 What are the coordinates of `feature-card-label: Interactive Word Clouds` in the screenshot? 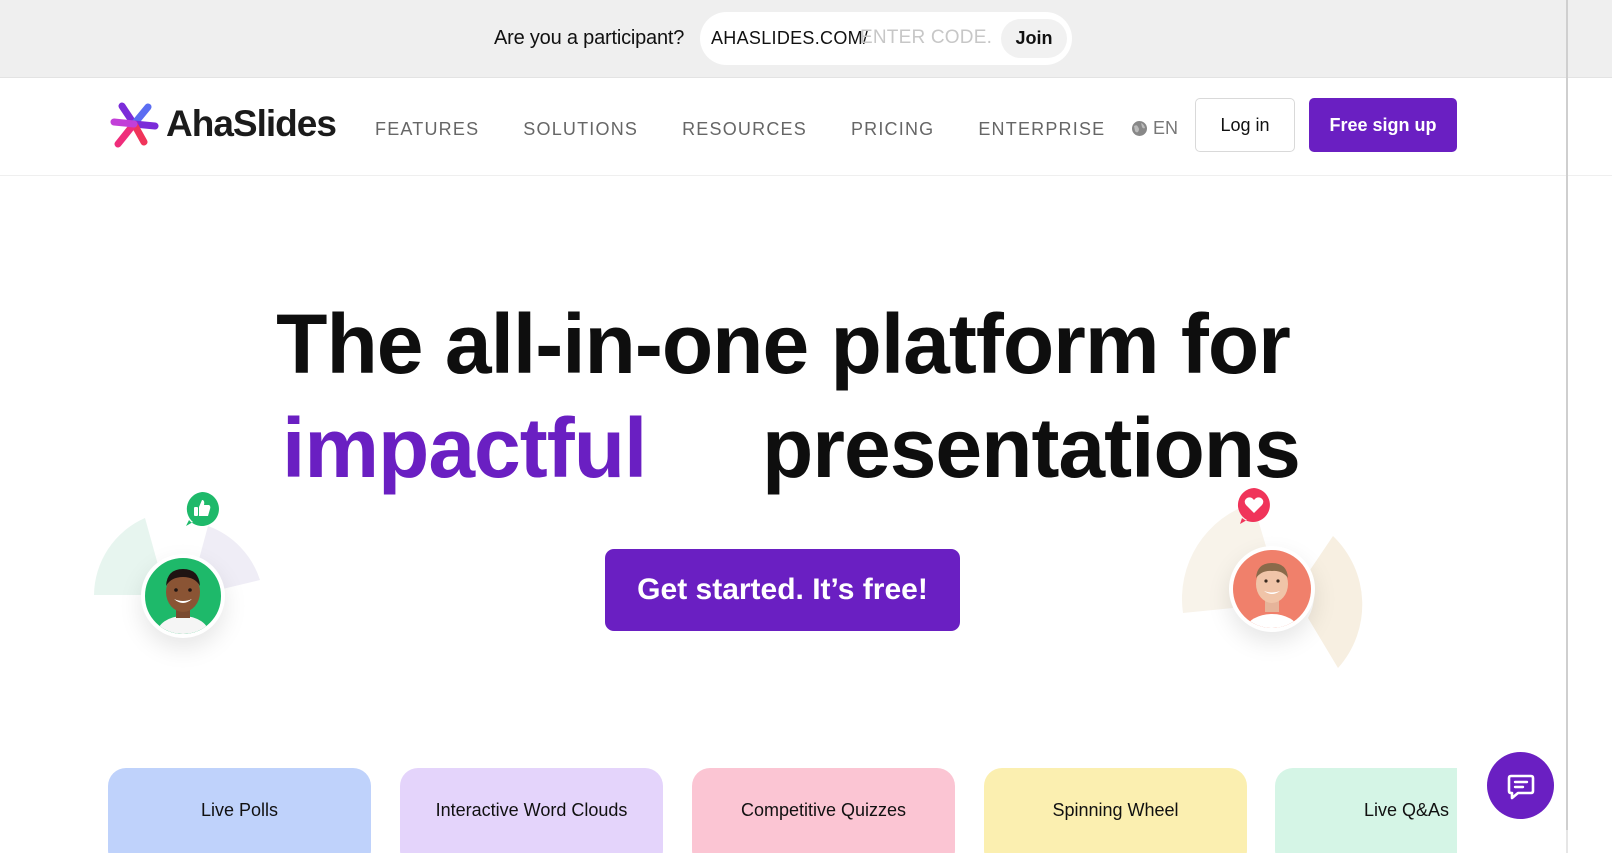 It's located at (531, 810).